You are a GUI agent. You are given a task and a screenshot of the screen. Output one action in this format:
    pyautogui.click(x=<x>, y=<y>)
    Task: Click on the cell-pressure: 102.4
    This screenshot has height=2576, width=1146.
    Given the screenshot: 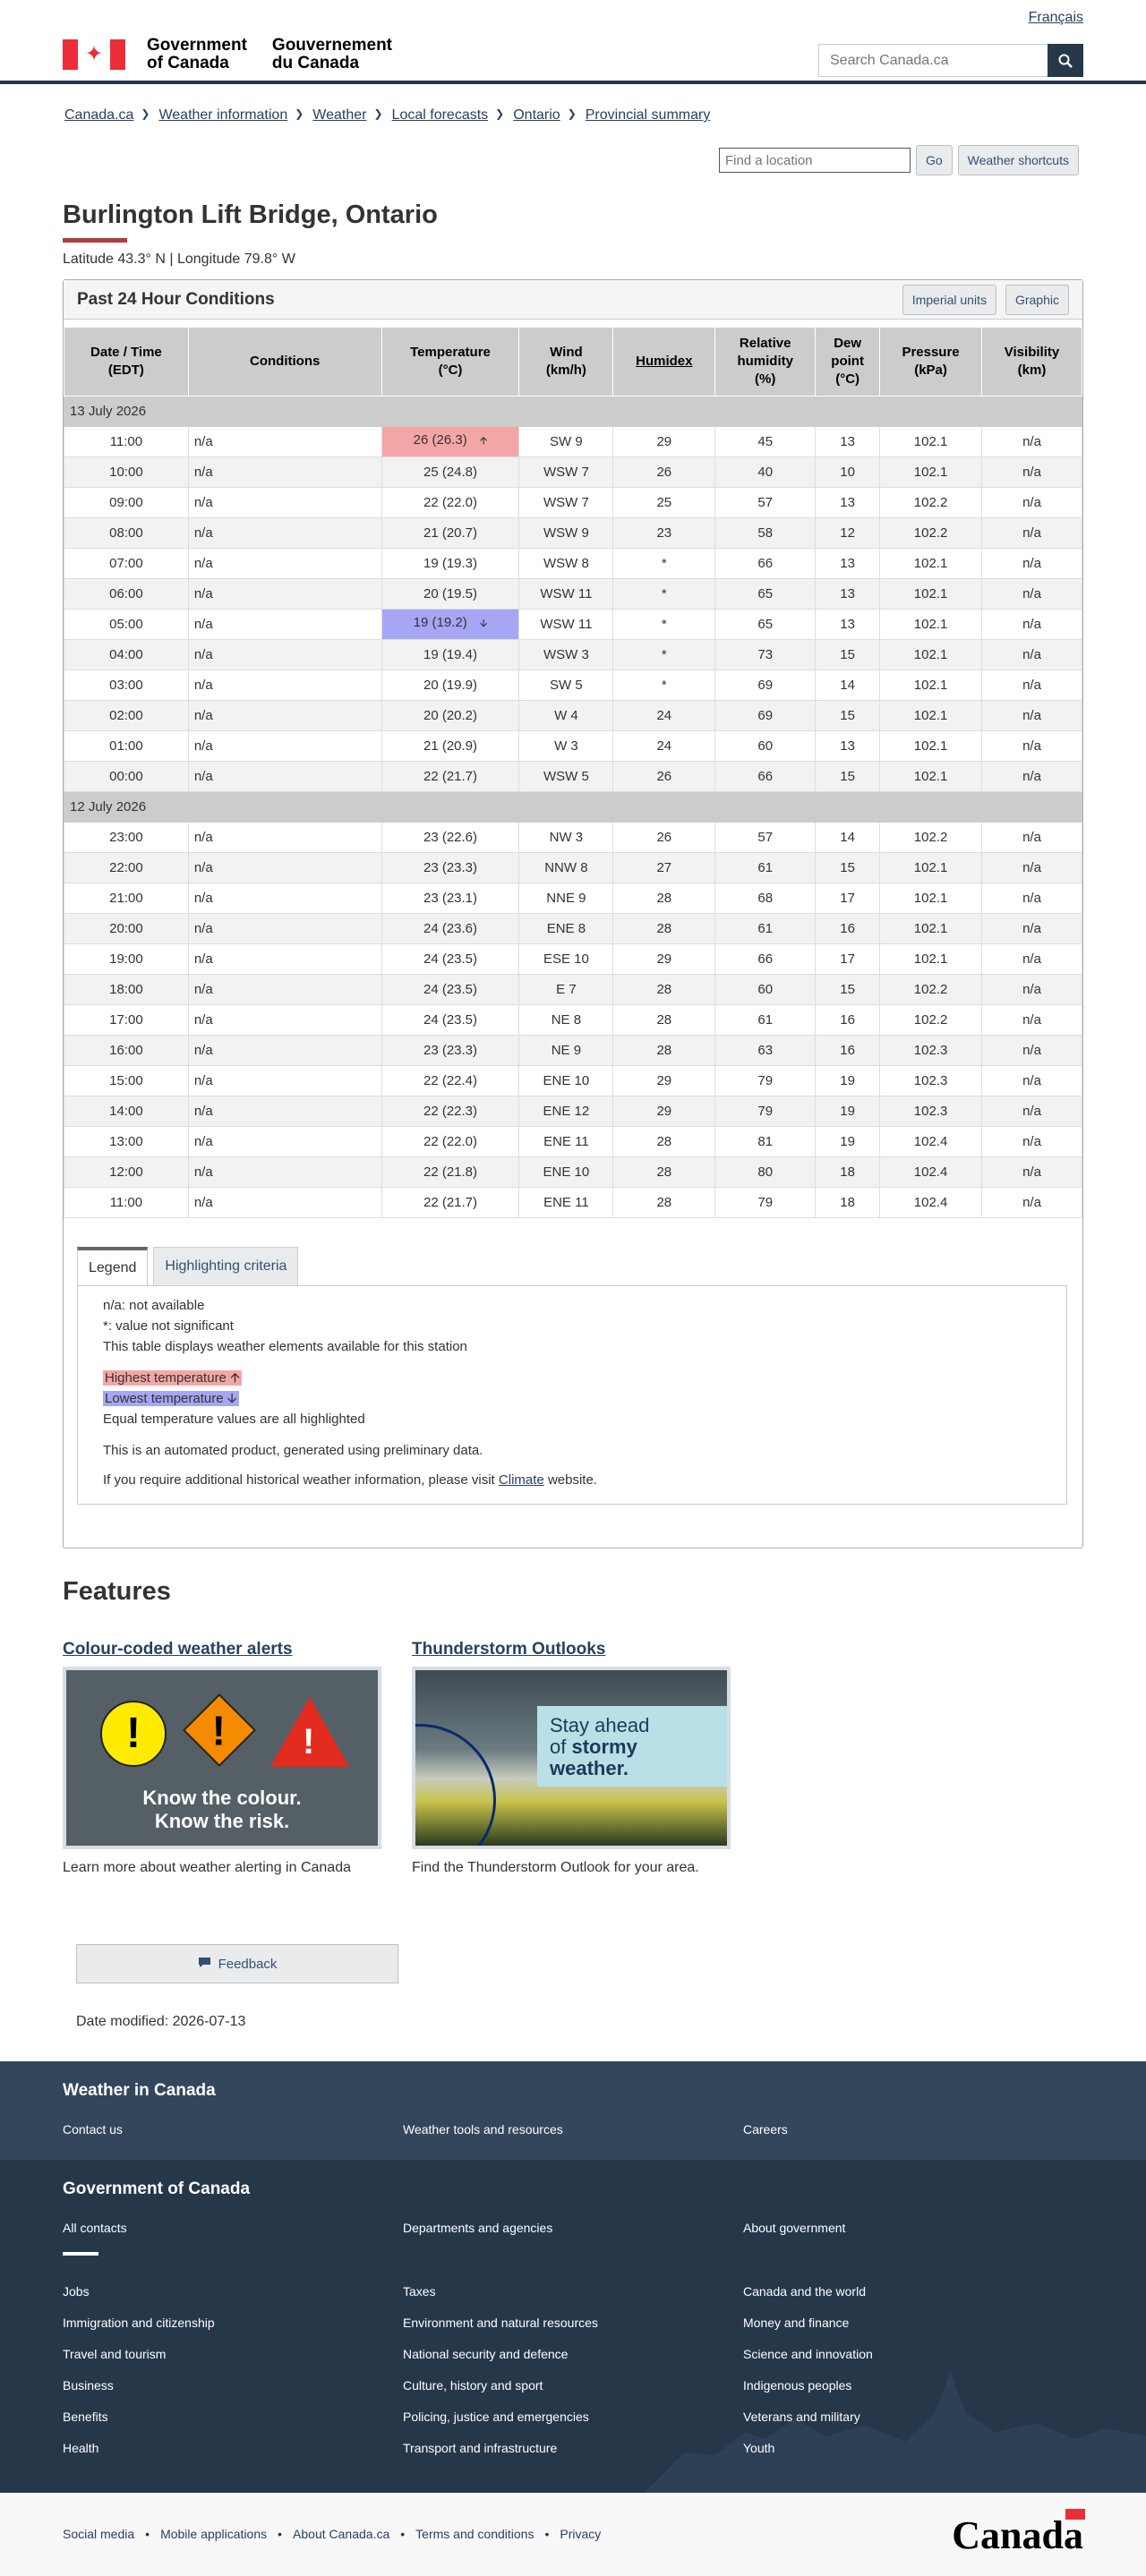 What is the action you would take?
    pyautogui.click(x=930, y=1141)
    